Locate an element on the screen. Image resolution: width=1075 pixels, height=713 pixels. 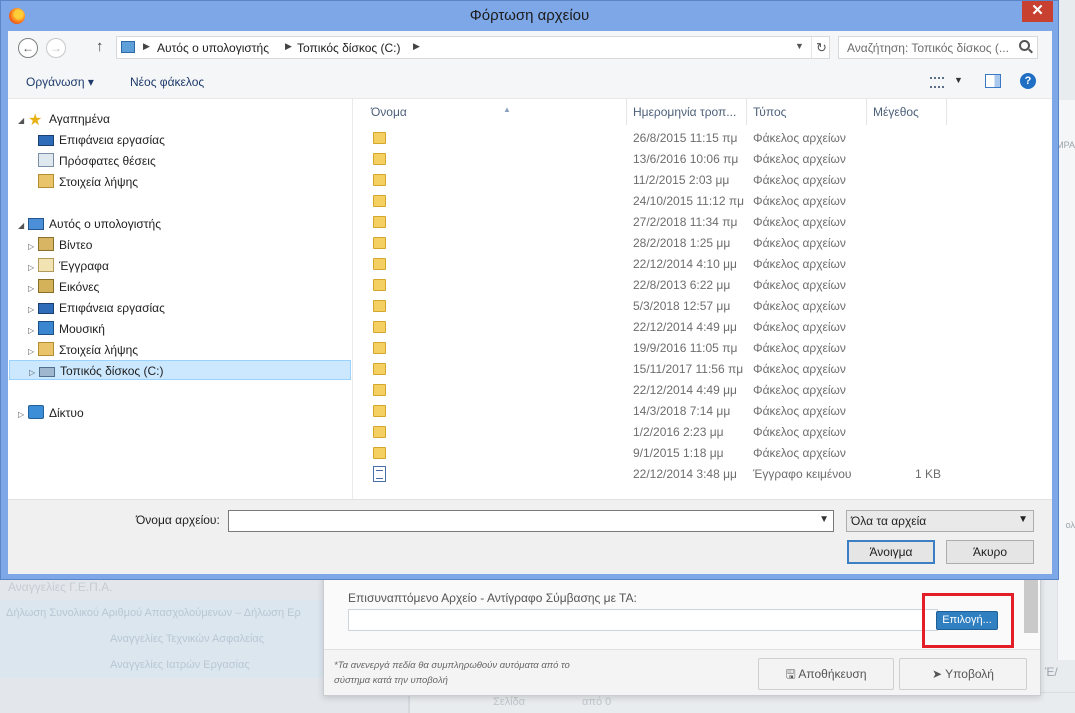
documents-icon is located at coordinates (46, 265).